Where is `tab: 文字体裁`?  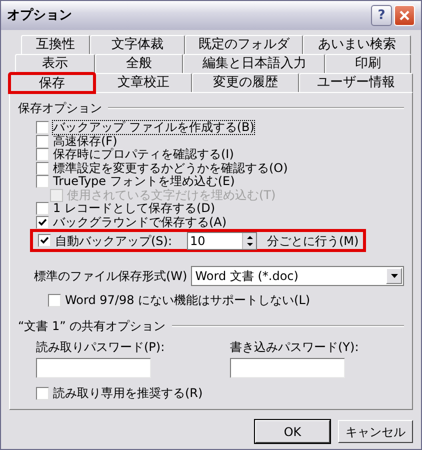 tab: 文字体裁 is located at coordinates (138, 44).